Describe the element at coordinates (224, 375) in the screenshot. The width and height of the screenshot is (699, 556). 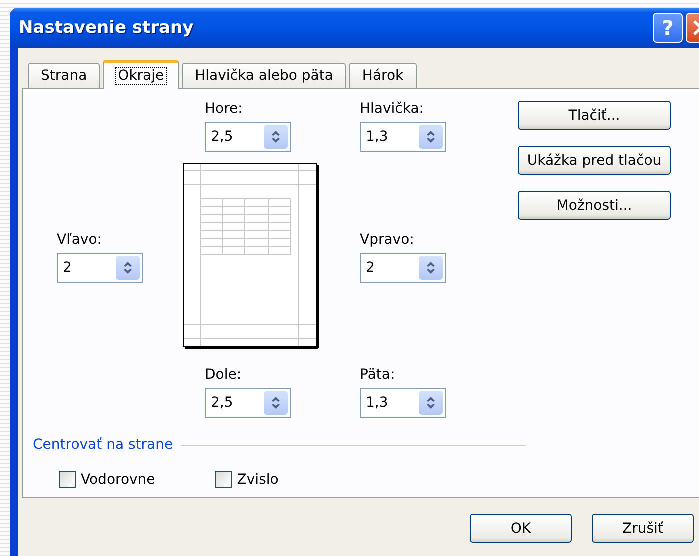
I see `field-label: Dole:` at that location.